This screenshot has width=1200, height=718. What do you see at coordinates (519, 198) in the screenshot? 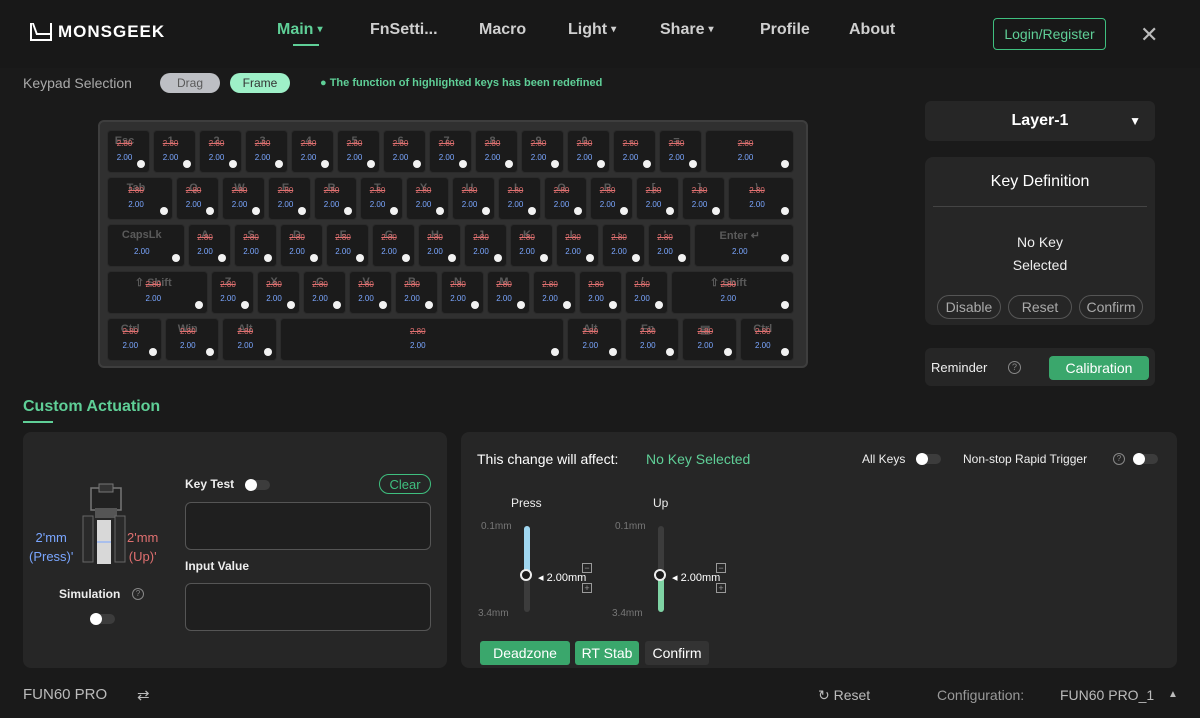
I see `key: I 2.80 2.00` at bounding box center [519, 198].